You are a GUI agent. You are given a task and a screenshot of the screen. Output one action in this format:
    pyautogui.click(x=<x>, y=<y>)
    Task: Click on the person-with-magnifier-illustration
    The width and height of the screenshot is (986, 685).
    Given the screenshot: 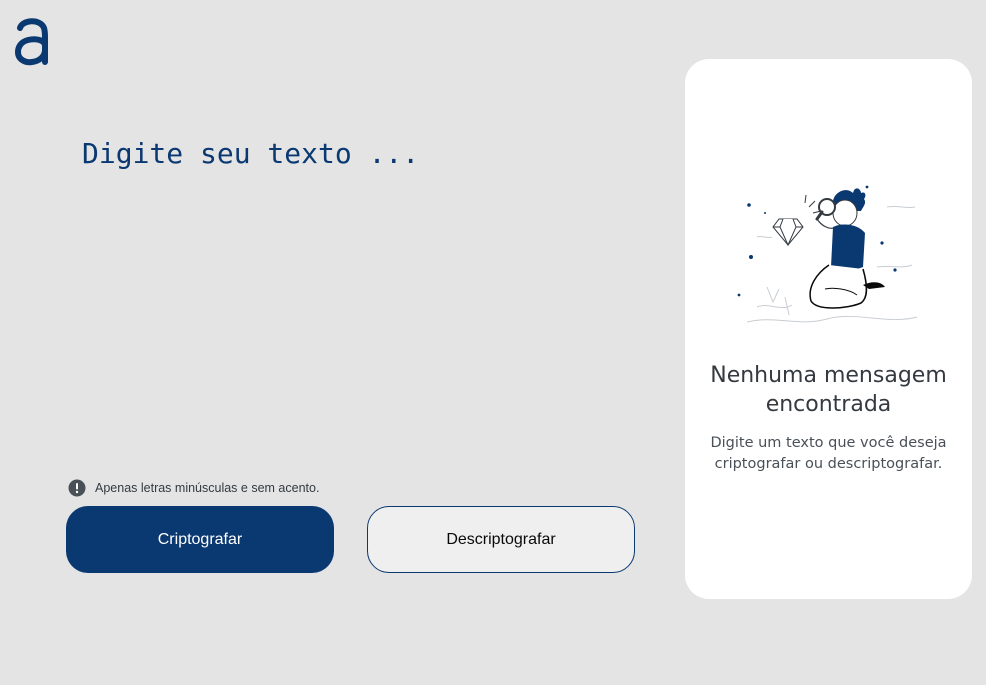 What is the action you would take?
    pyautogui.click(x=827, y=254)
    